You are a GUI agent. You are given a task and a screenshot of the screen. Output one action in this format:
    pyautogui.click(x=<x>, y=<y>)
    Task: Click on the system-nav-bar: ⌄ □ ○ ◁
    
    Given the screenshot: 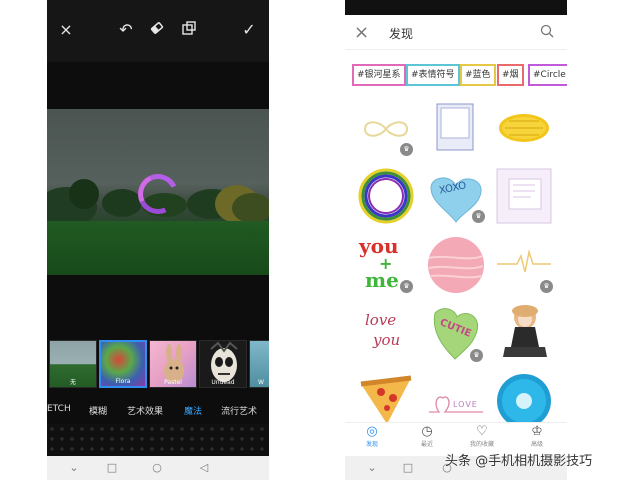 What is the action you would take?
    pyautogui.click(x=158, y=468)
    